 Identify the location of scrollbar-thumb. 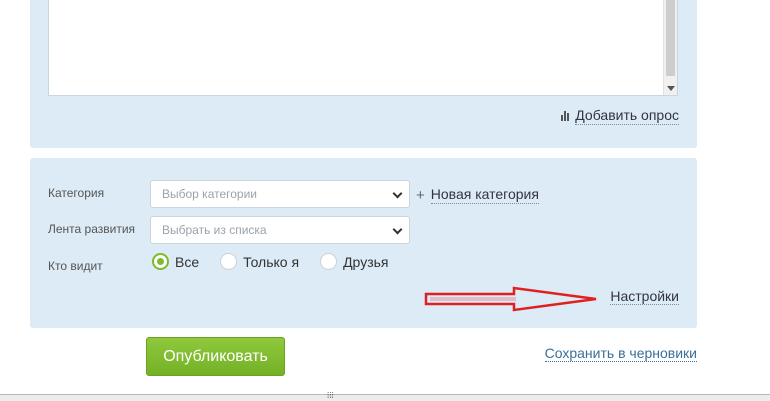
(670, 38).